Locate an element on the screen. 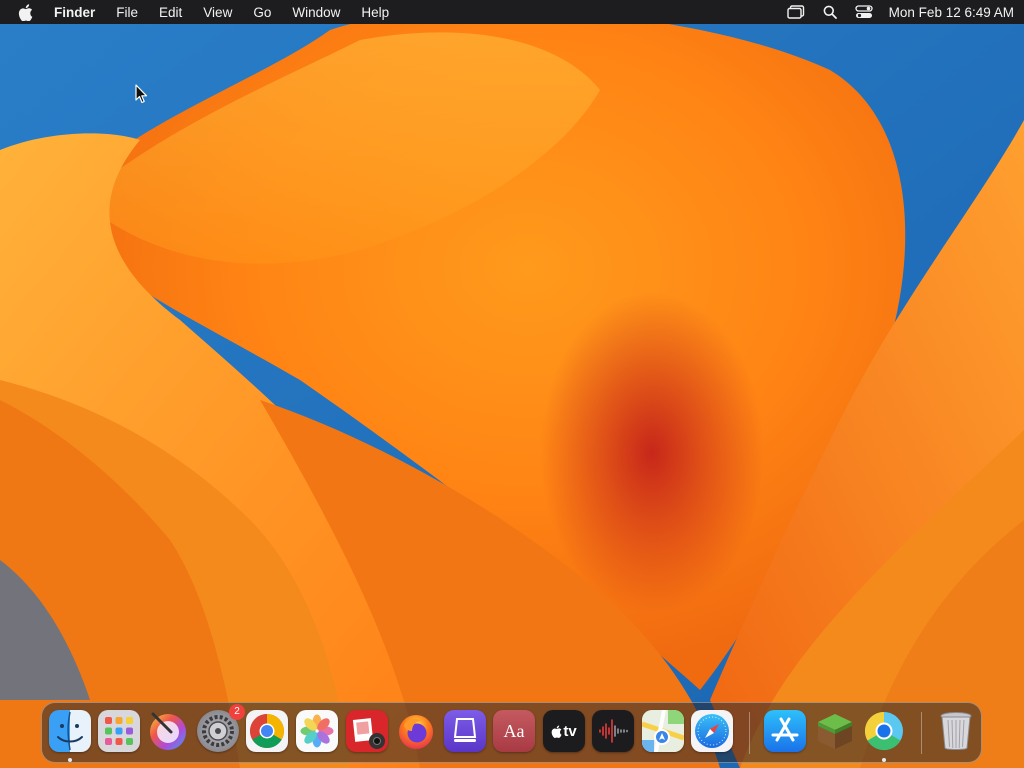 The width and height of the screenshot is (1024, 768). spotlight-search-icon is located at coordinates (830, 12).